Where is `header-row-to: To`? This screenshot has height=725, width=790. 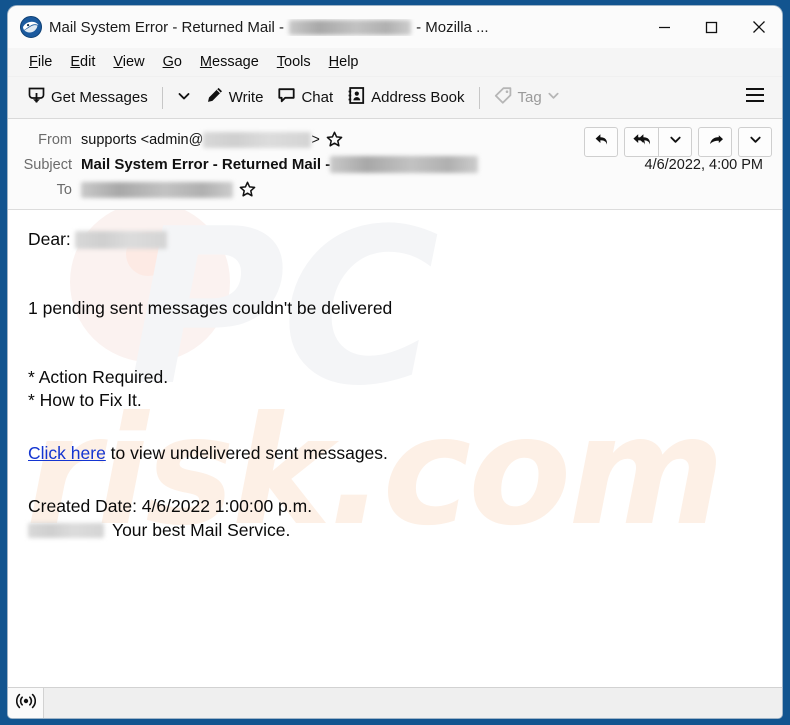
header-row-to: To is located at coordinates (395, 189).